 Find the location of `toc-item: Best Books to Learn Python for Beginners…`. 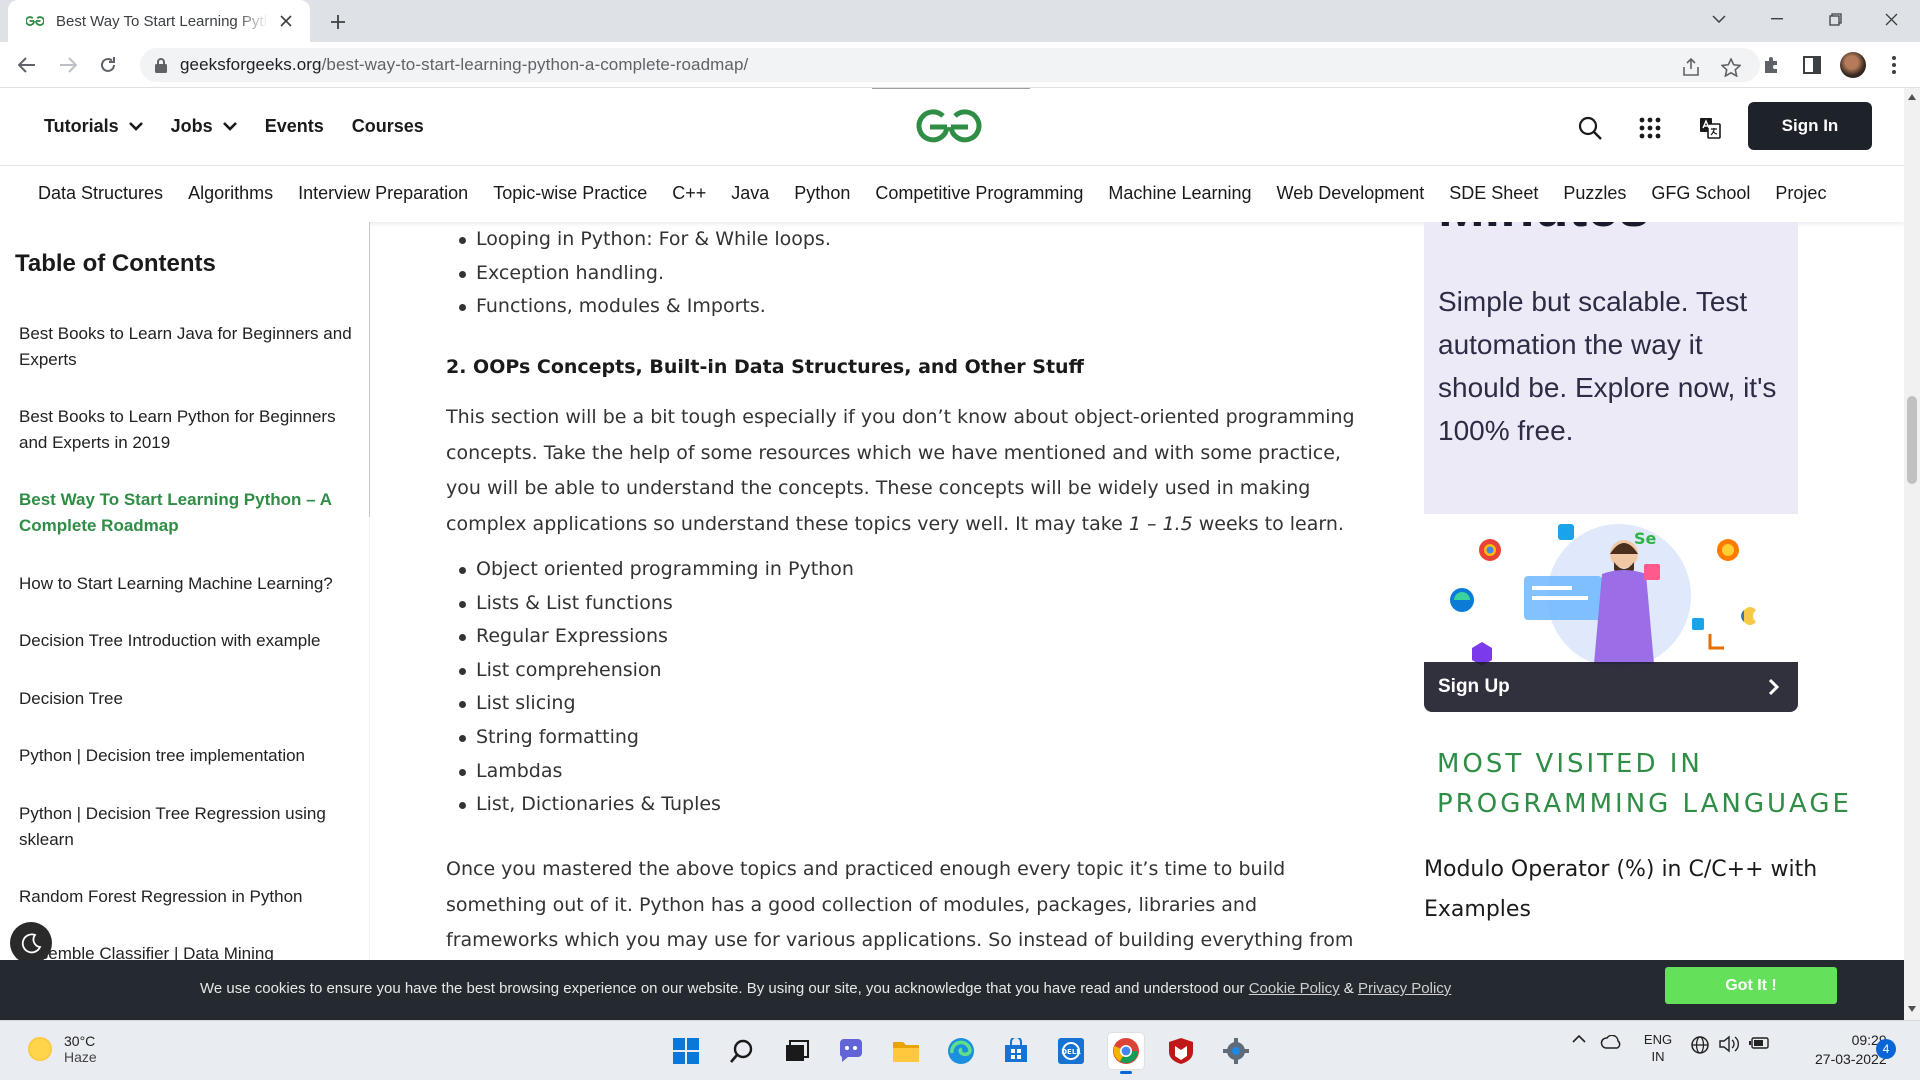

toc-item: Best Books to Learn Python for Beginners… is located at coordinates (186, 430).